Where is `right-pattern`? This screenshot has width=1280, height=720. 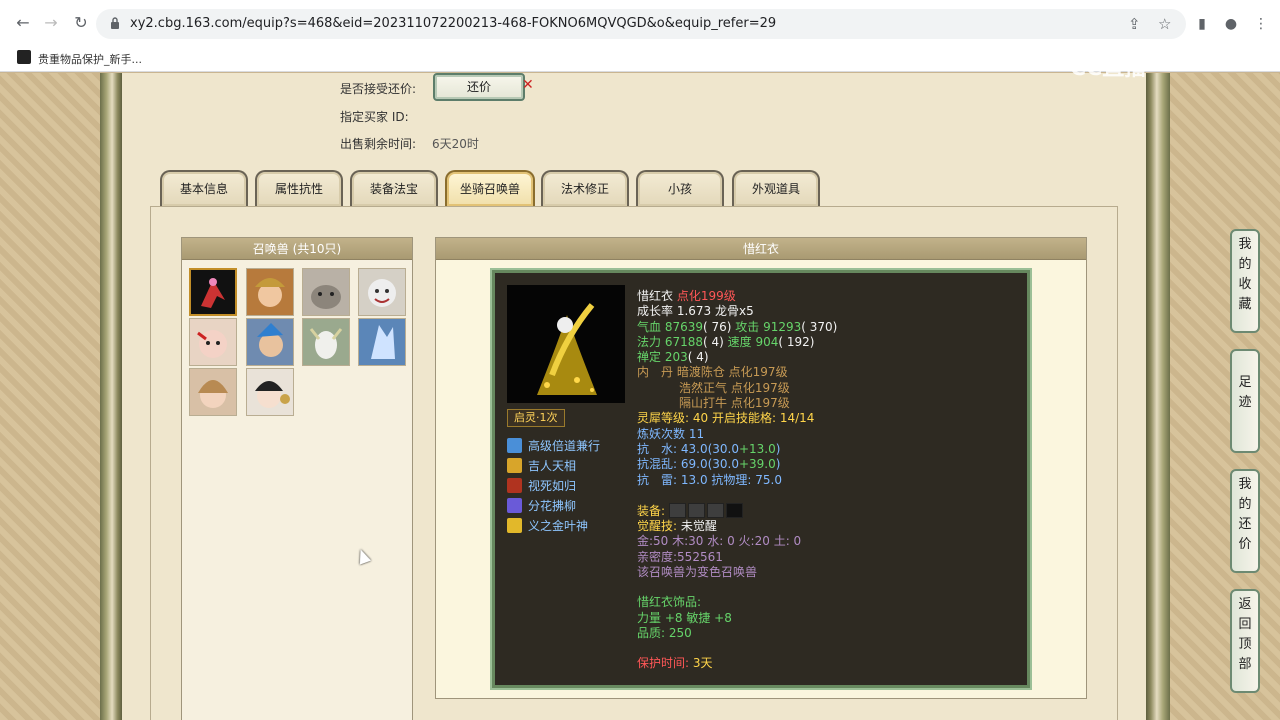
right-pattern is located at coordinates (1225, 396).